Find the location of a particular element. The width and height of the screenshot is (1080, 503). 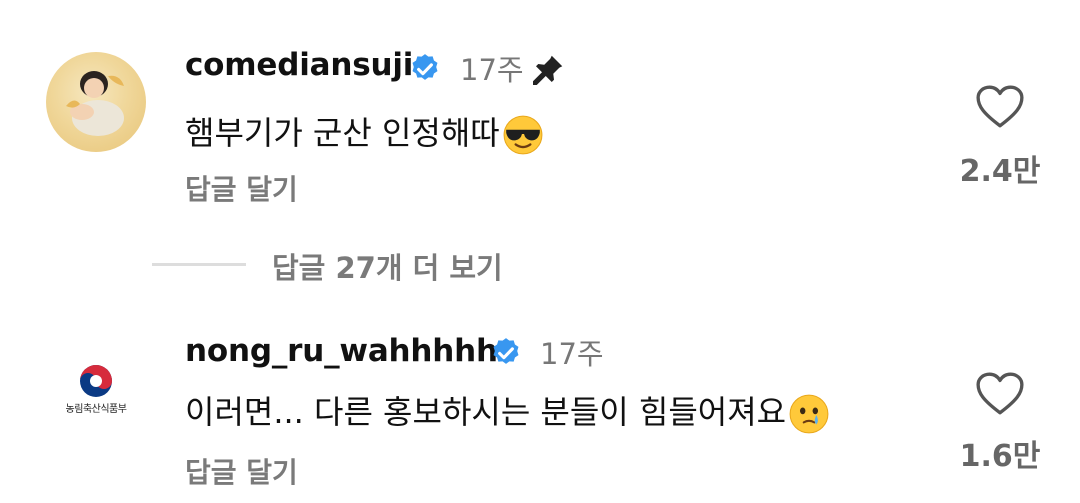

comment-text: 이러면... 다른 홍보하시는 분들이 힘들어져요 is located at coordinates (486, 412).